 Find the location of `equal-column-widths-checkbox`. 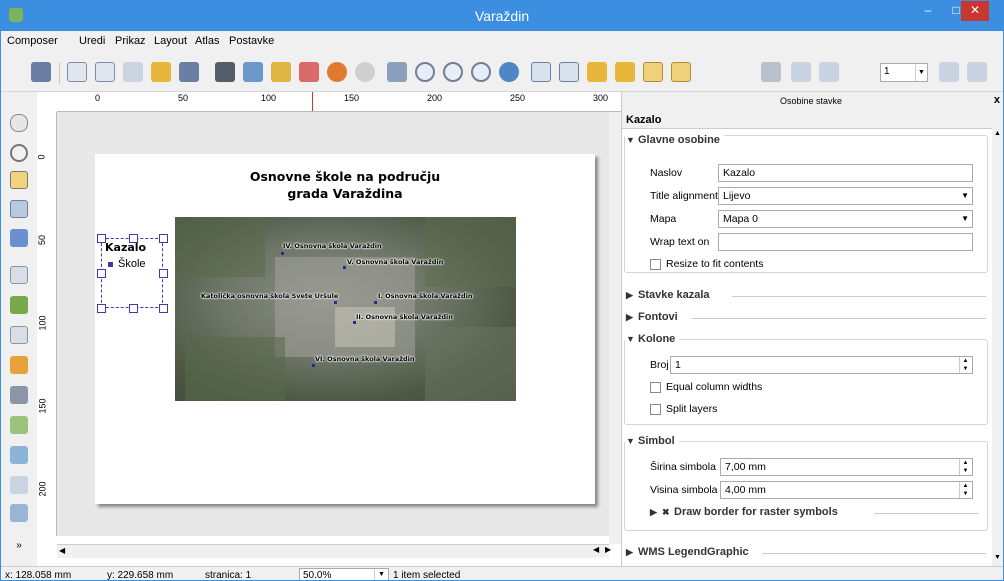

equal-column-widths-checkbox is located at coordinates (655, 387).